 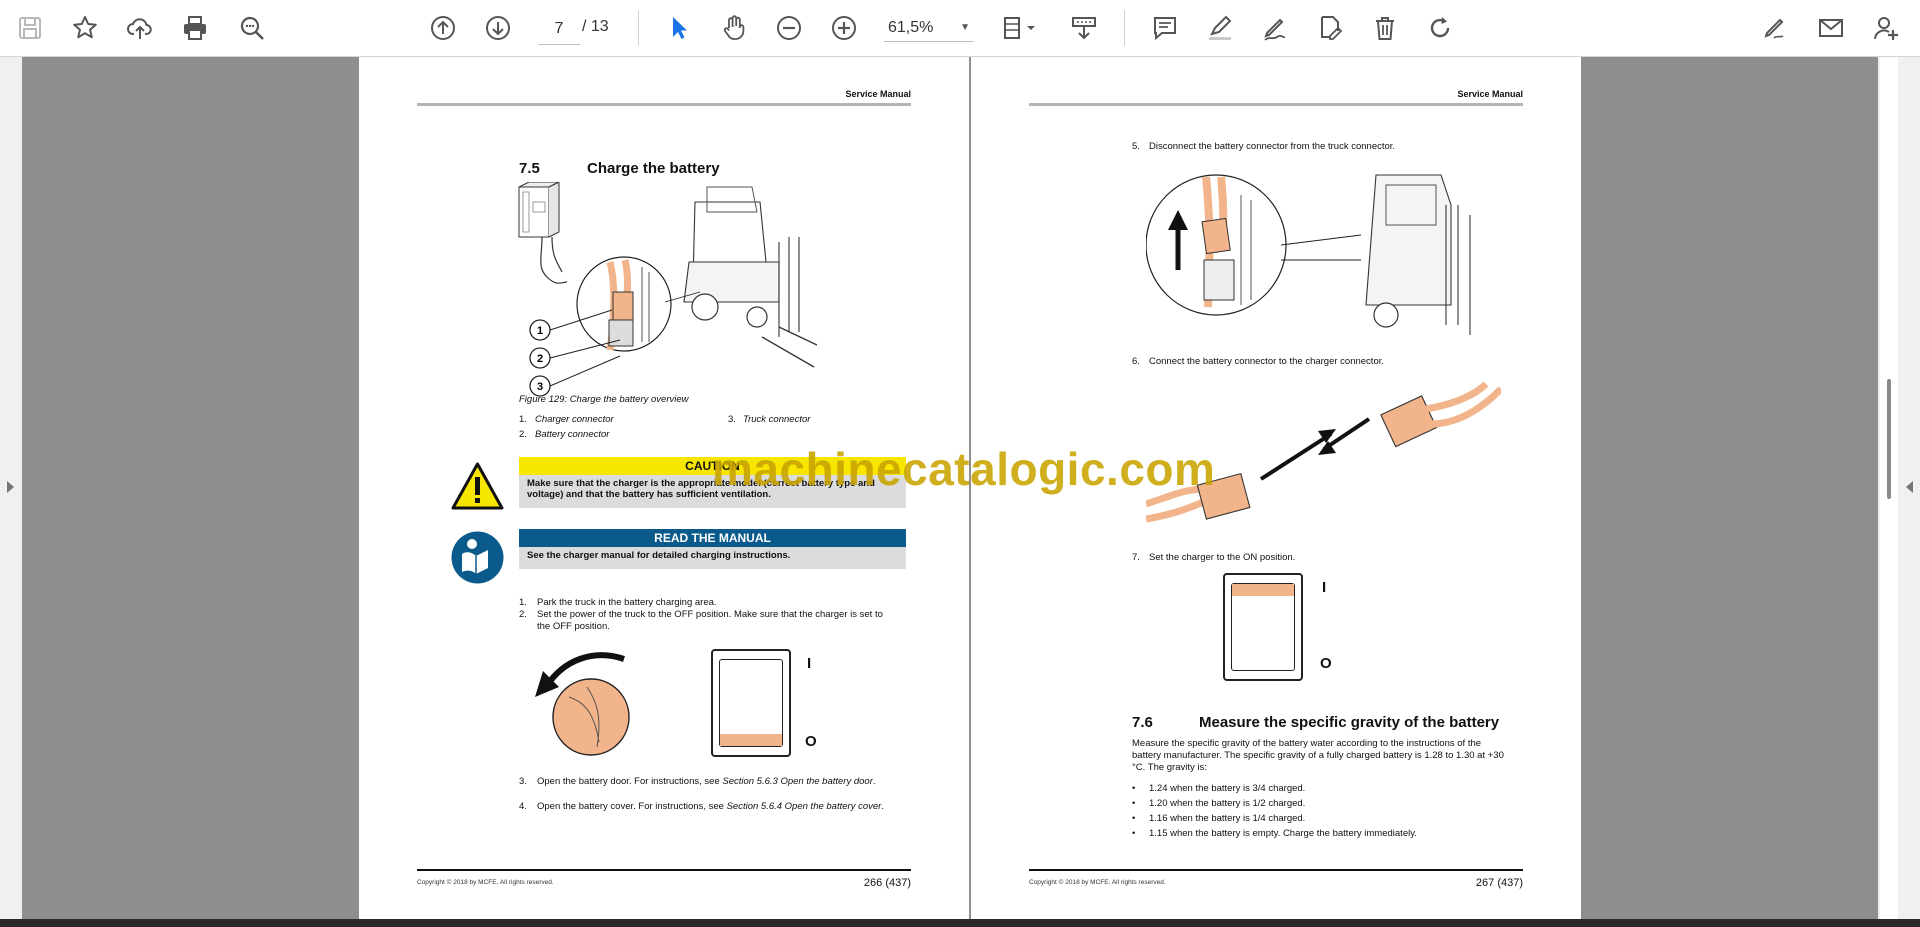 I want to click on charge-battery-overview-figure: 1 2 3, so click(x=667, y=289).